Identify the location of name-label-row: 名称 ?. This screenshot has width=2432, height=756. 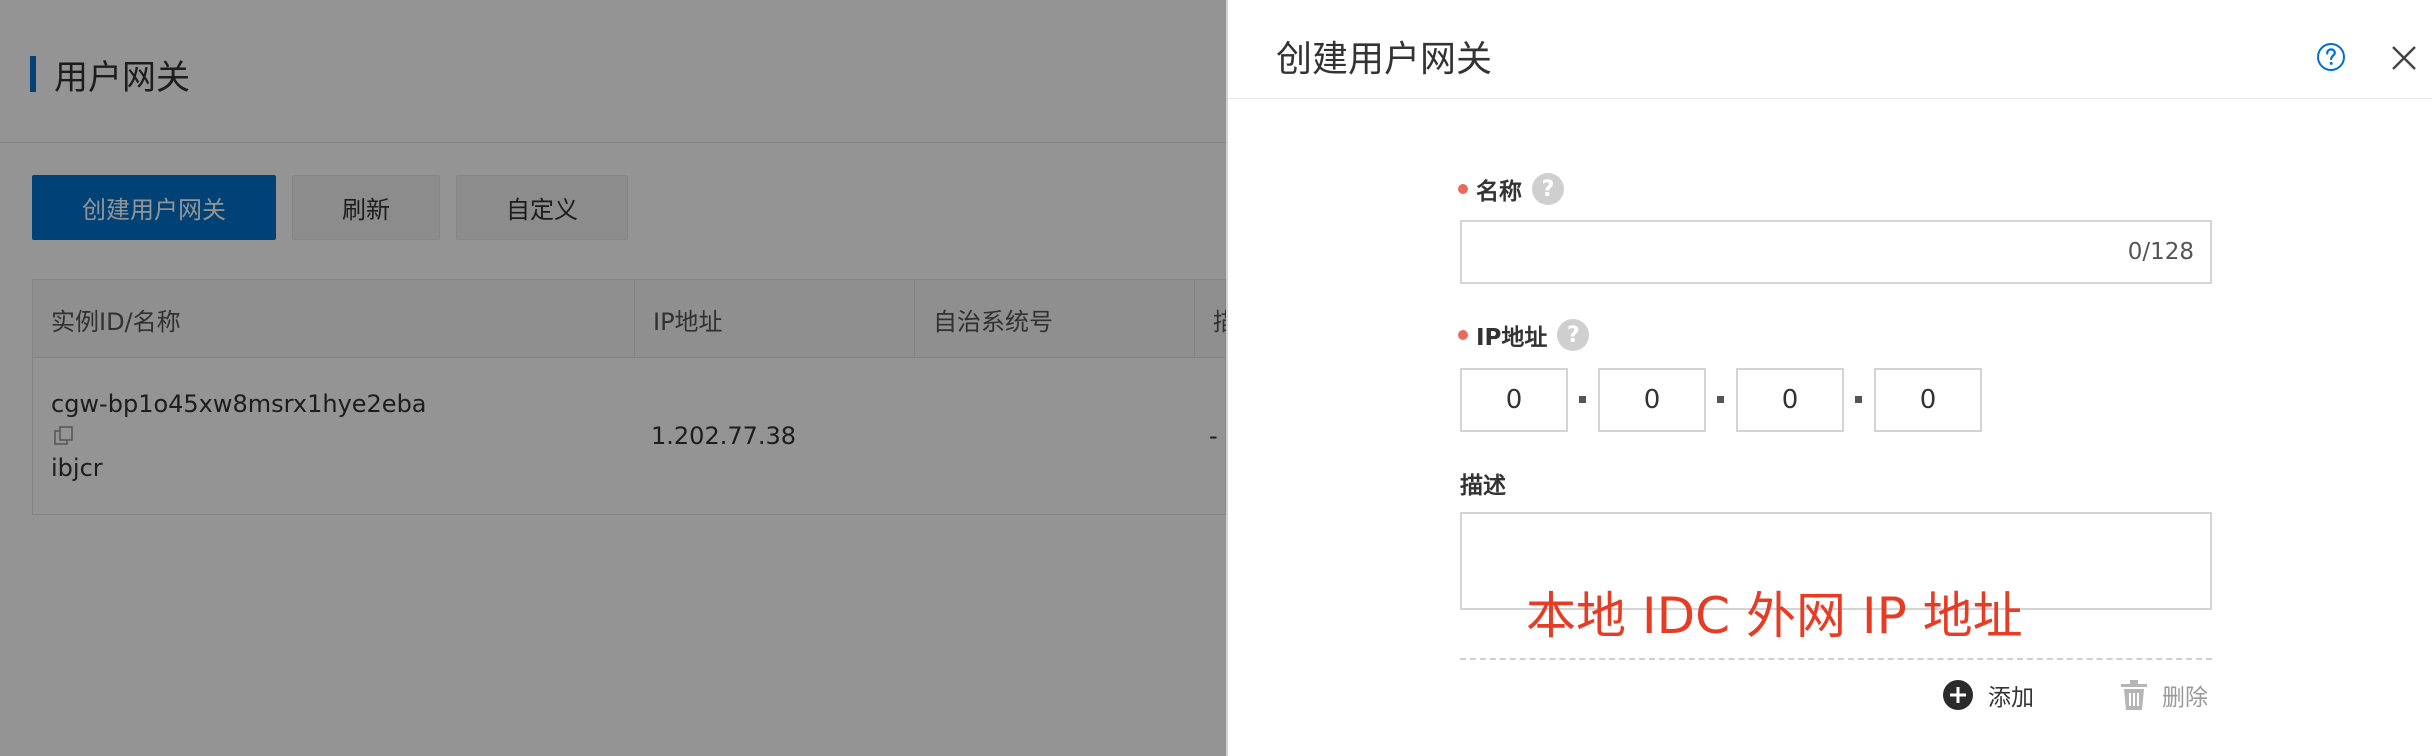
(1511, 189).